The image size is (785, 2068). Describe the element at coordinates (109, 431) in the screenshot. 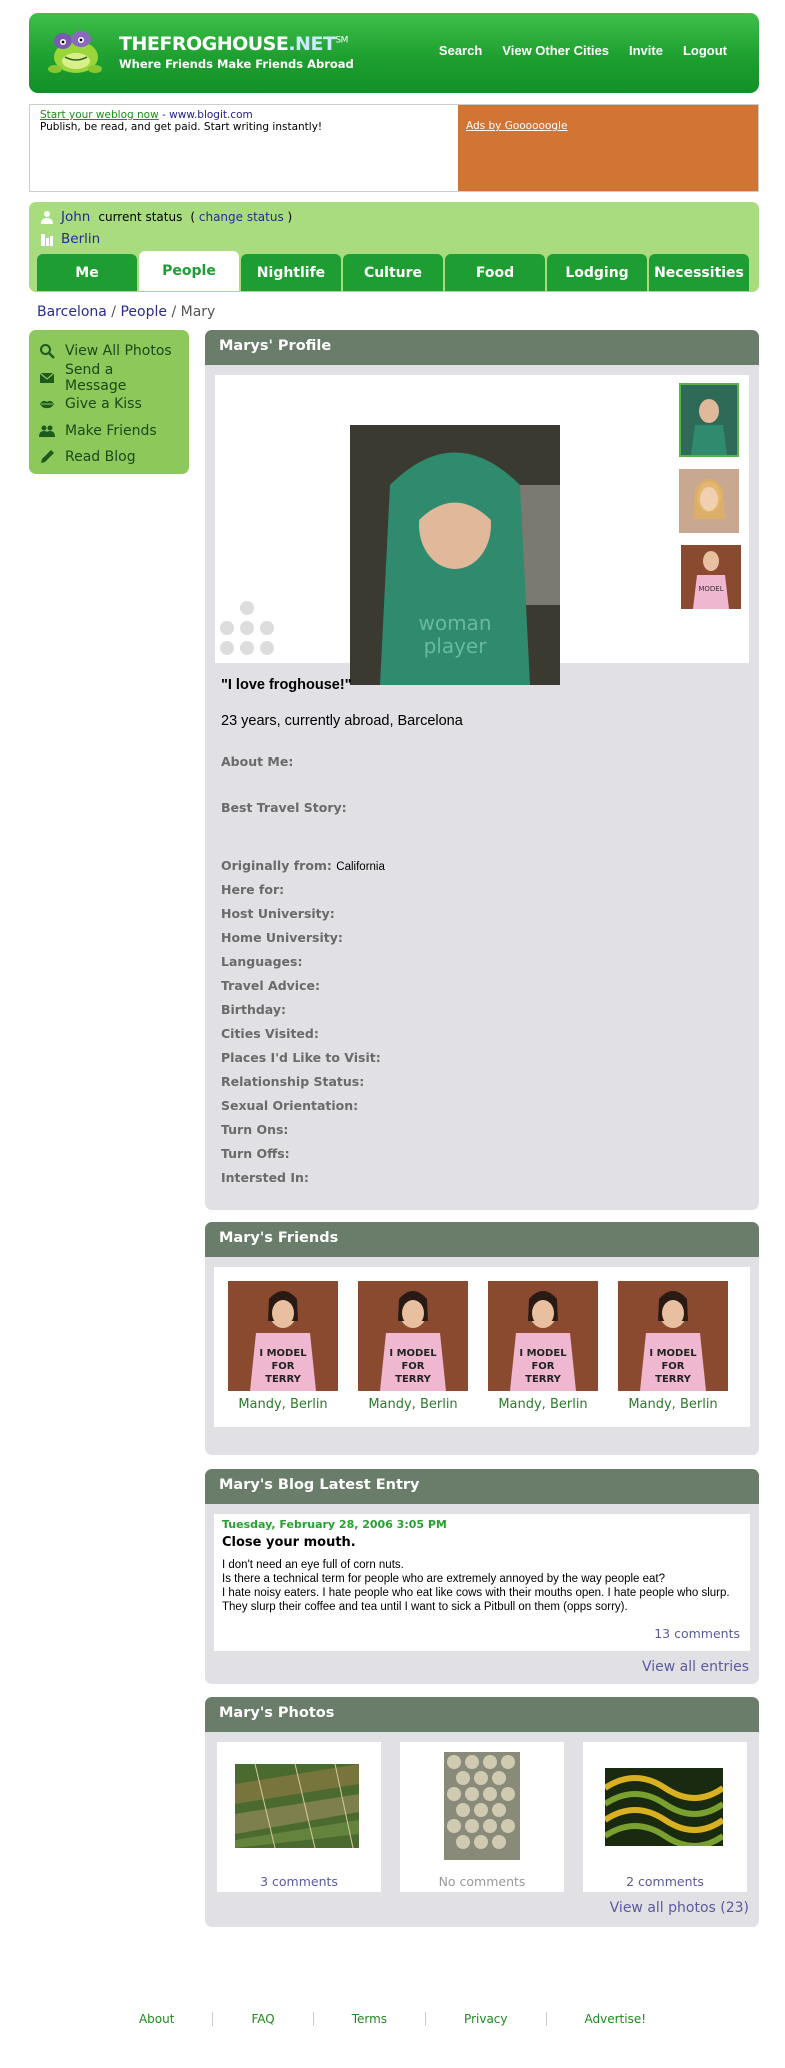

I see `make-friends-action: Make Friends` at that location.